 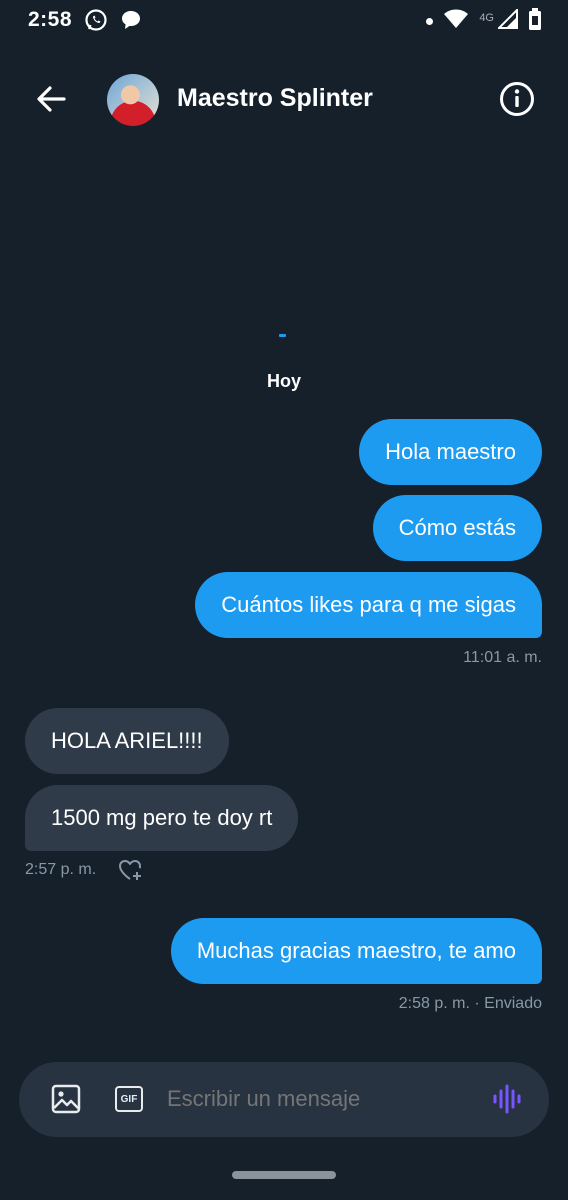 What do you see at coordinates (50, 19) in the screenshot?
I see `status-time: 2:58` at bounding box center [50, 19].